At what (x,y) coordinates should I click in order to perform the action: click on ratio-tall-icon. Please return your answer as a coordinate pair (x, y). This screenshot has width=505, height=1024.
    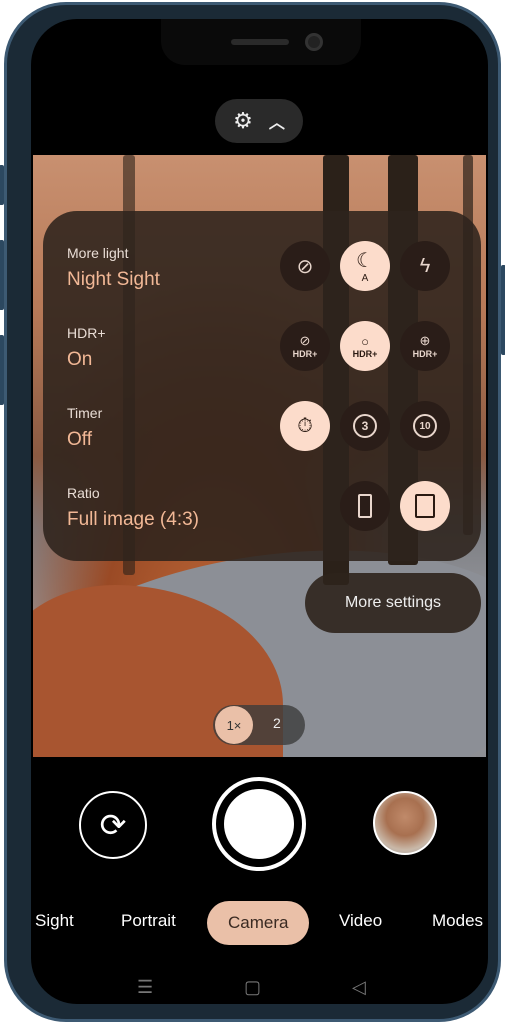
    Looking at the image, I should click on (365, 506).